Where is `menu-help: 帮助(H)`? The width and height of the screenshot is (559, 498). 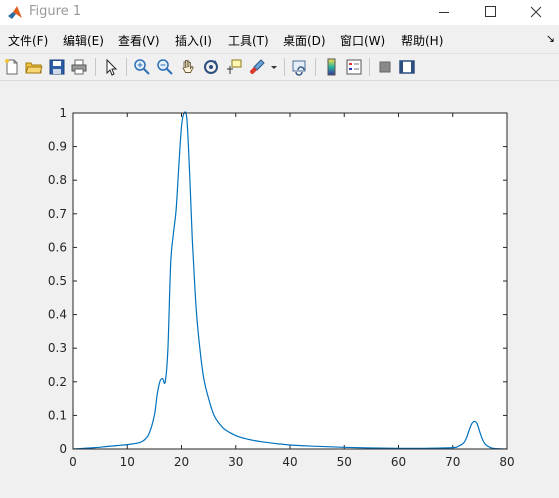
menu-help: 帮助(H) is located at coordinates (422, 40).